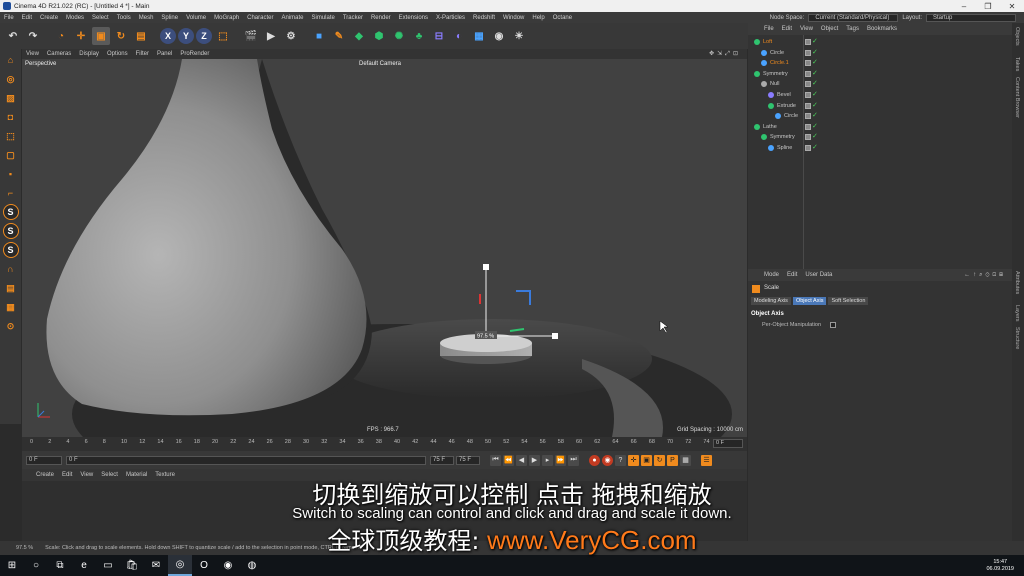 The image size is (1024, 576). I want to click on om-menu-bookmarks: Bookmarks, so click(882, 29).